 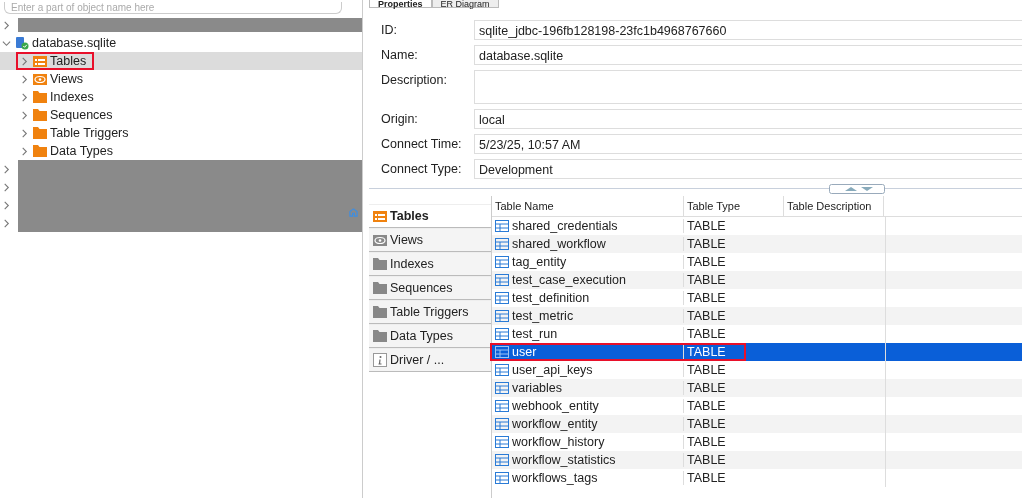 I want to click on editor-tab: Properties, so click(x=400, y=4).